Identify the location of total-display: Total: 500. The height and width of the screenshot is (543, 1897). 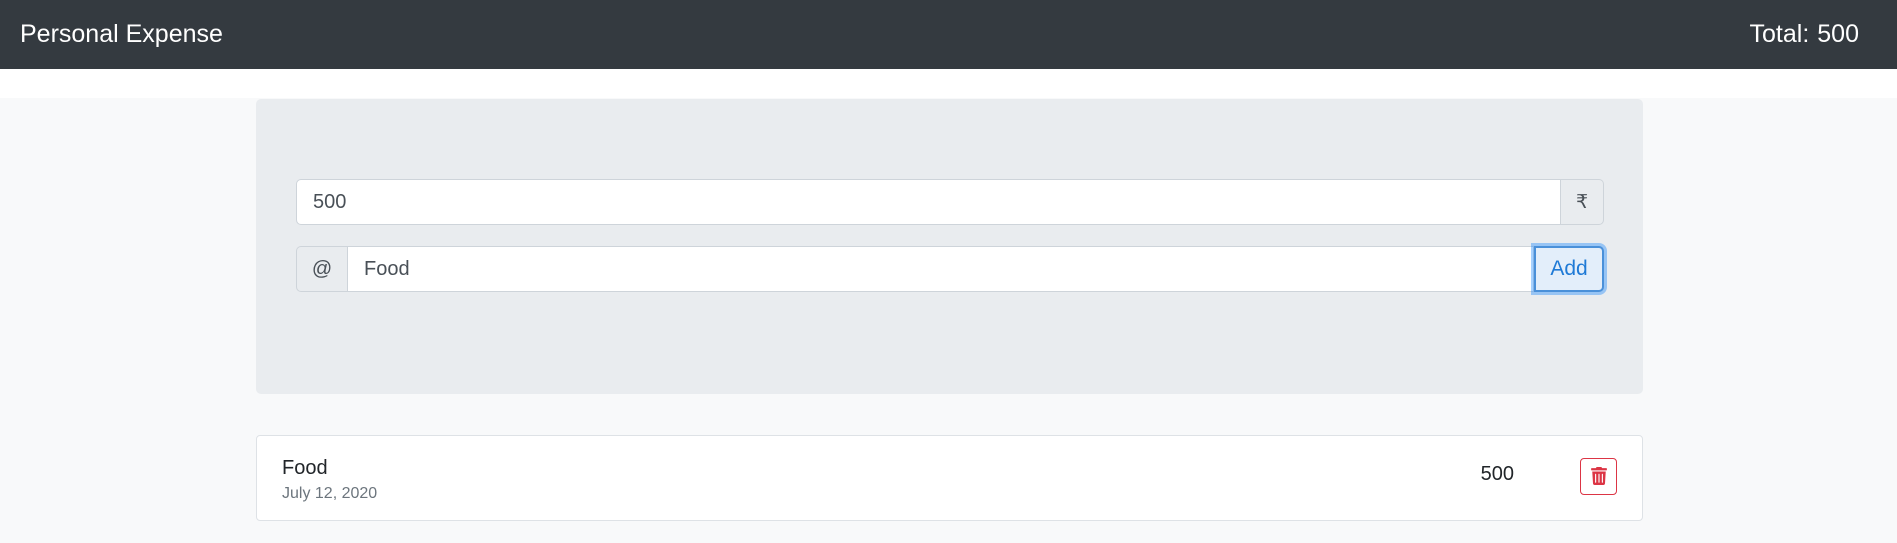
(1804, 34).